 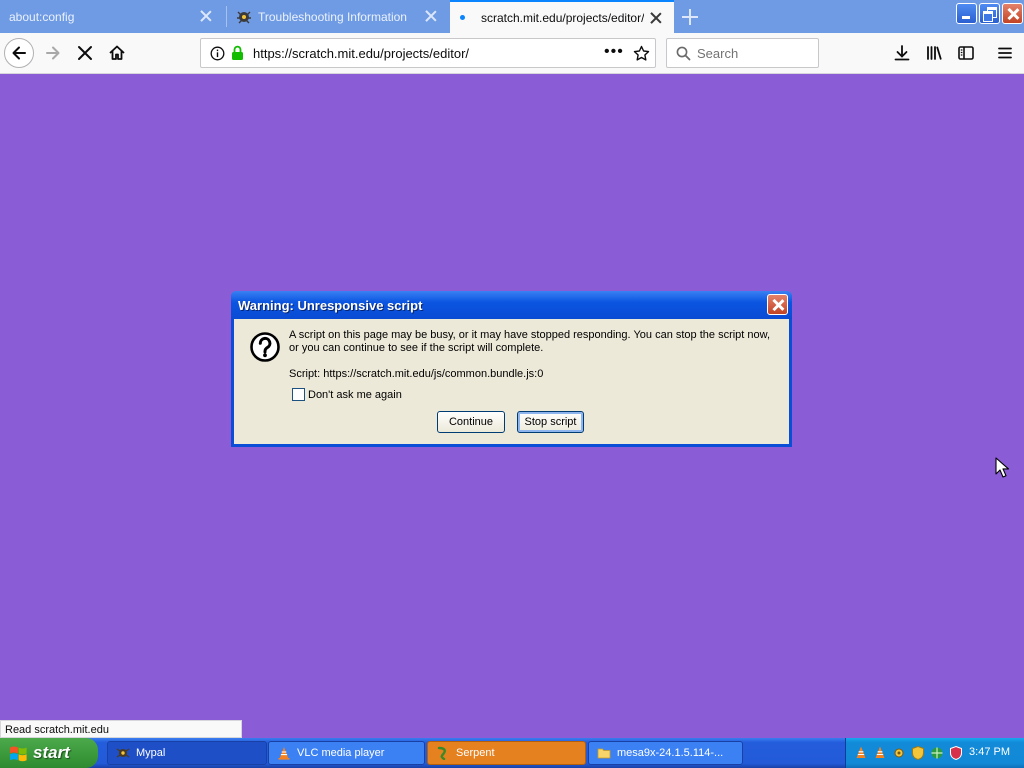 What do you see at coordinates (361, 53) in the screenshot?
I see `url-text: https://scratch.mit.edu/projects/editor/` at bounding box center [361, 53].